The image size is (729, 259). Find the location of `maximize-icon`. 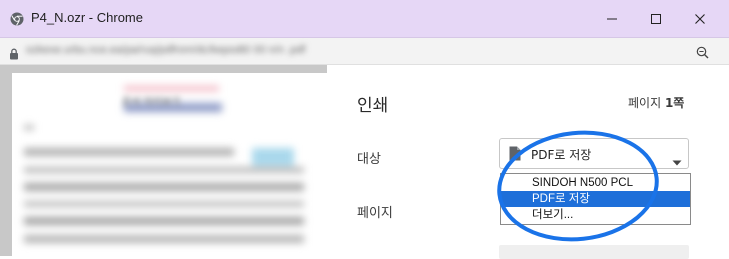

maximize-icon is located at coordinates (656, 19).